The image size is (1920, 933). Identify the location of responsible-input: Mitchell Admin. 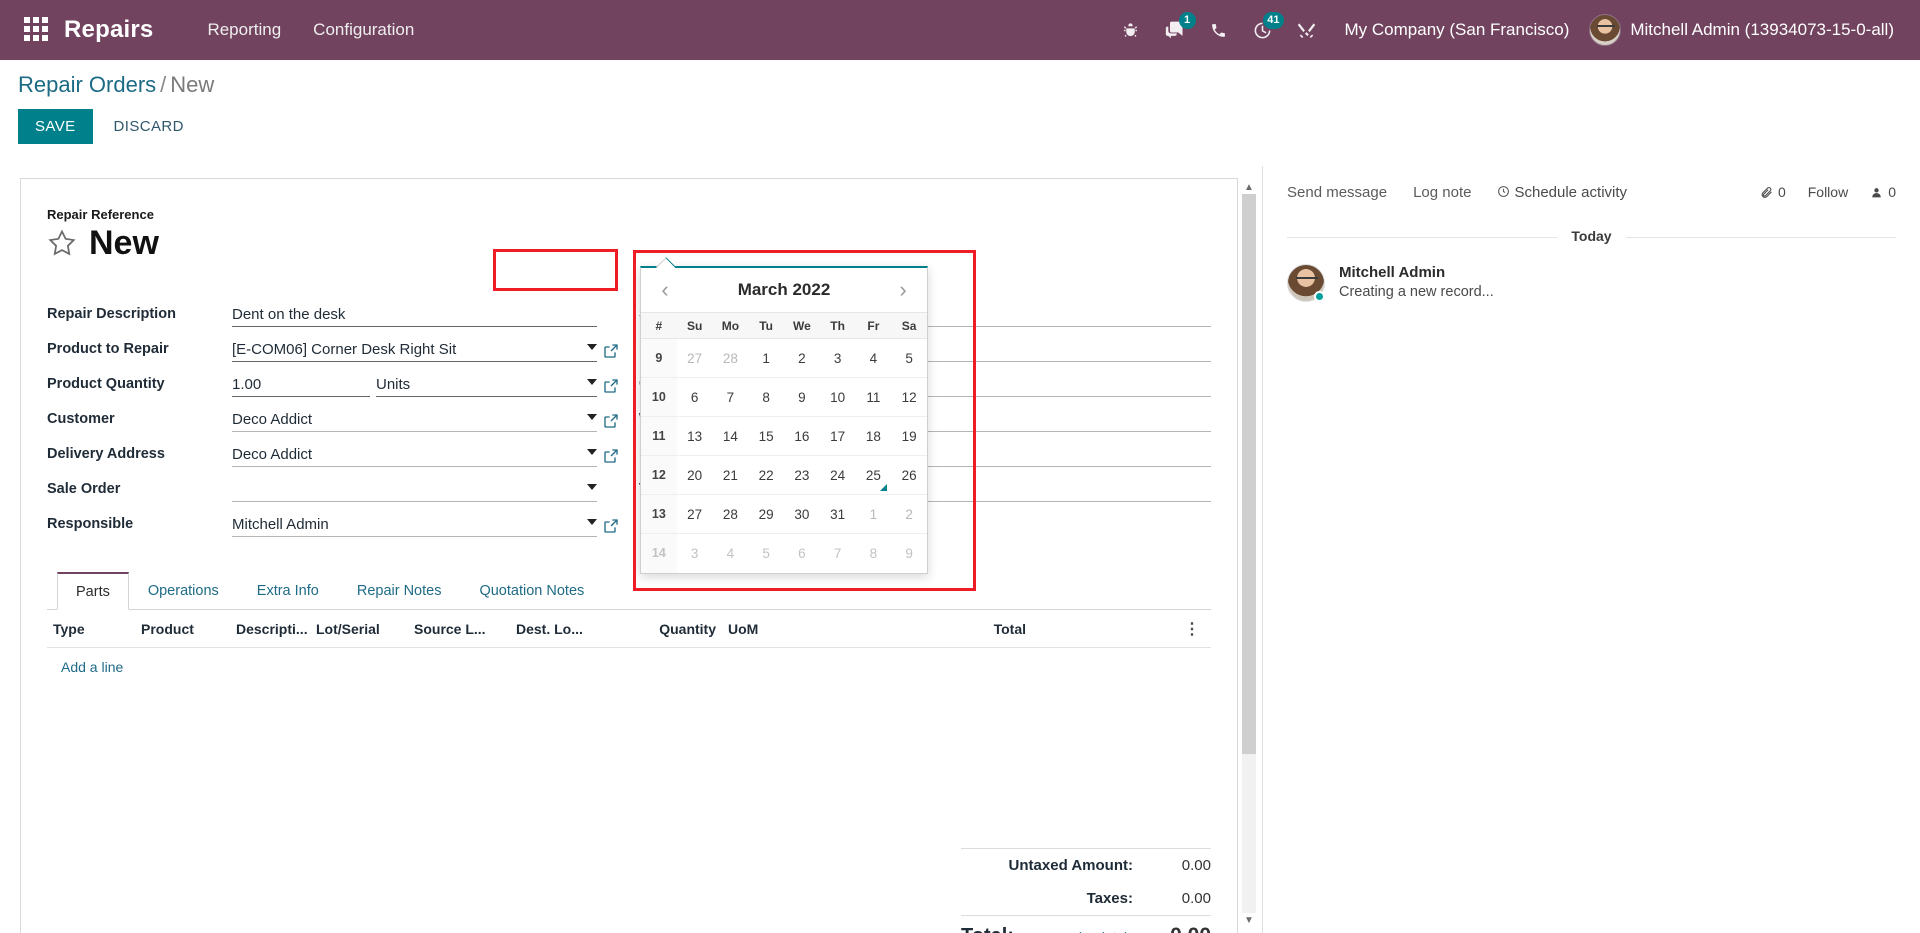
(414, 526).